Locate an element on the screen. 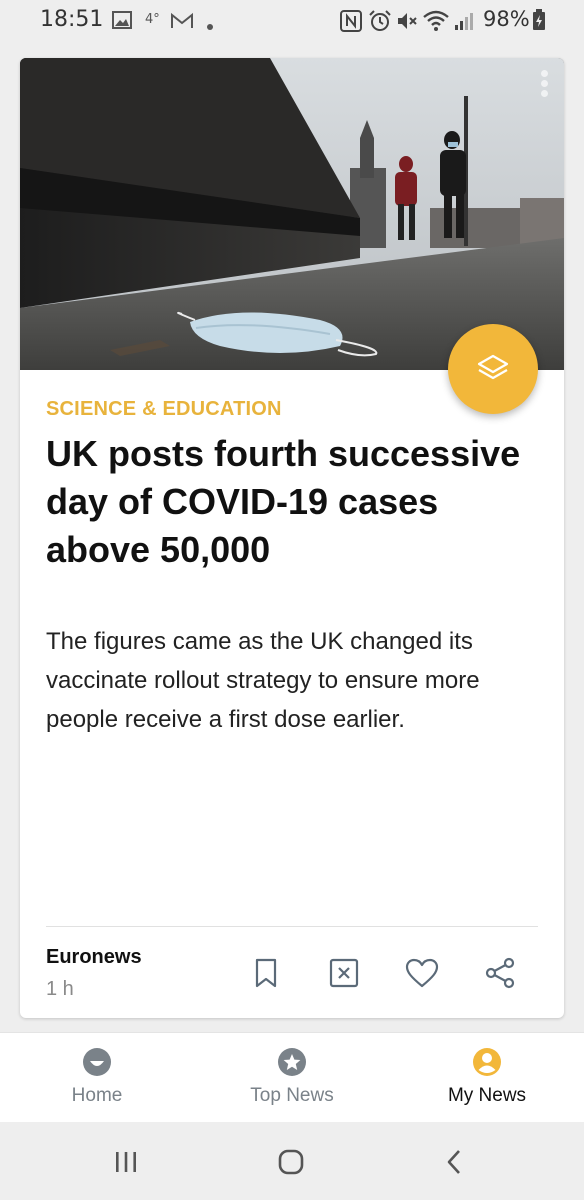 The height and width of the screenshot is (1200, 584). back-icon is located at coordinates (453, 1162).